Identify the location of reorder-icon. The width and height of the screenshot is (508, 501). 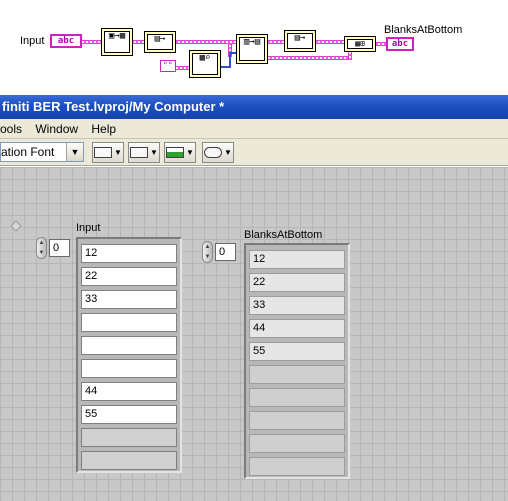
(213, 152).